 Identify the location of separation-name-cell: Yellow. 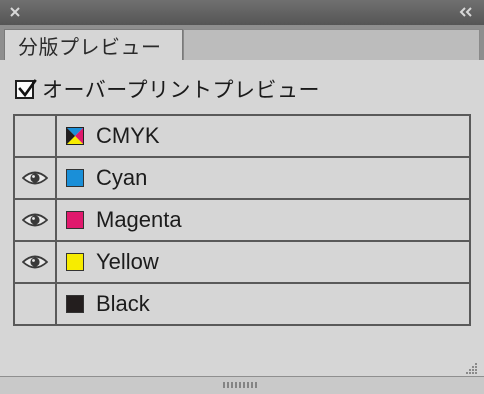
(263, 262).